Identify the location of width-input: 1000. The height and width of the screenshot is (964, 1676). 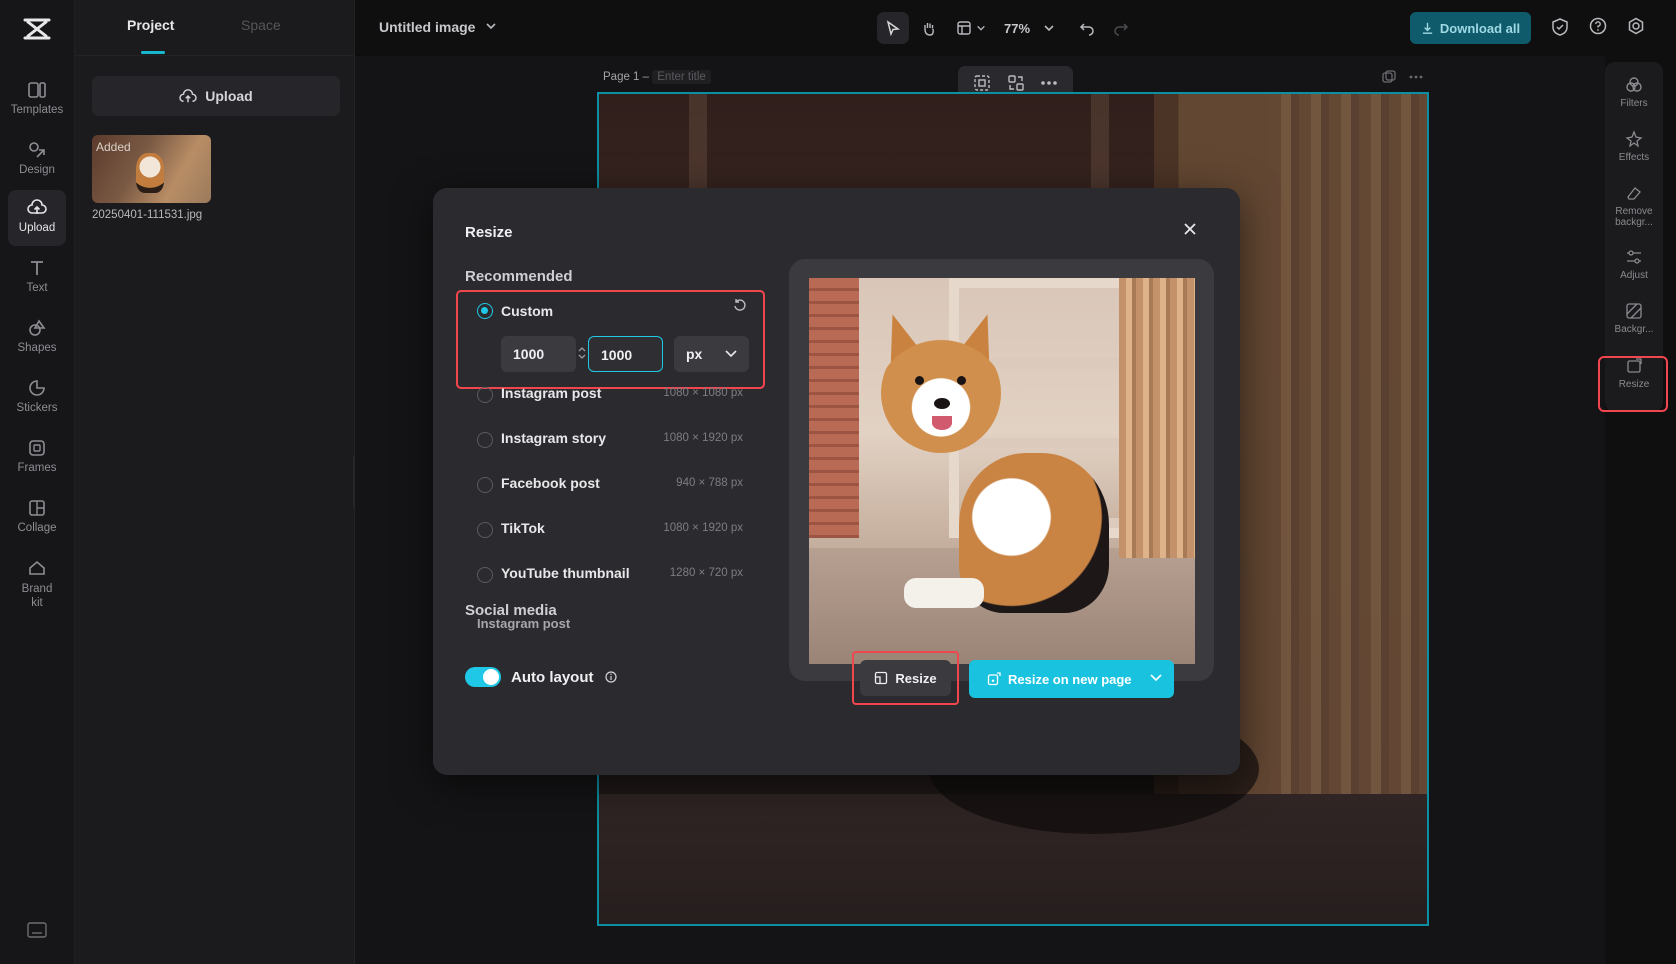
(538, 354).